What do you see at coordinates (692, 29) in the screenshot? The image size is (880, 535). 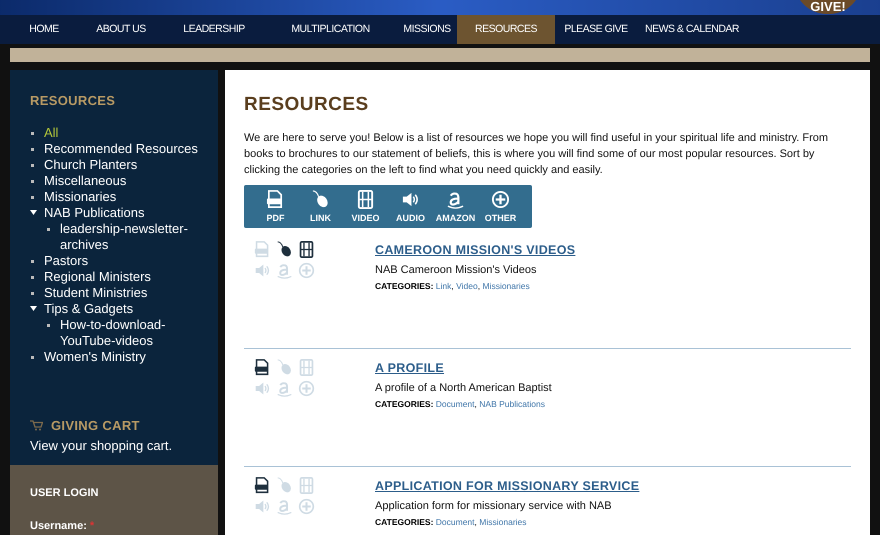 I see `nav-tab: NEWS & CALENDAR` at bounding box center [692, 29].